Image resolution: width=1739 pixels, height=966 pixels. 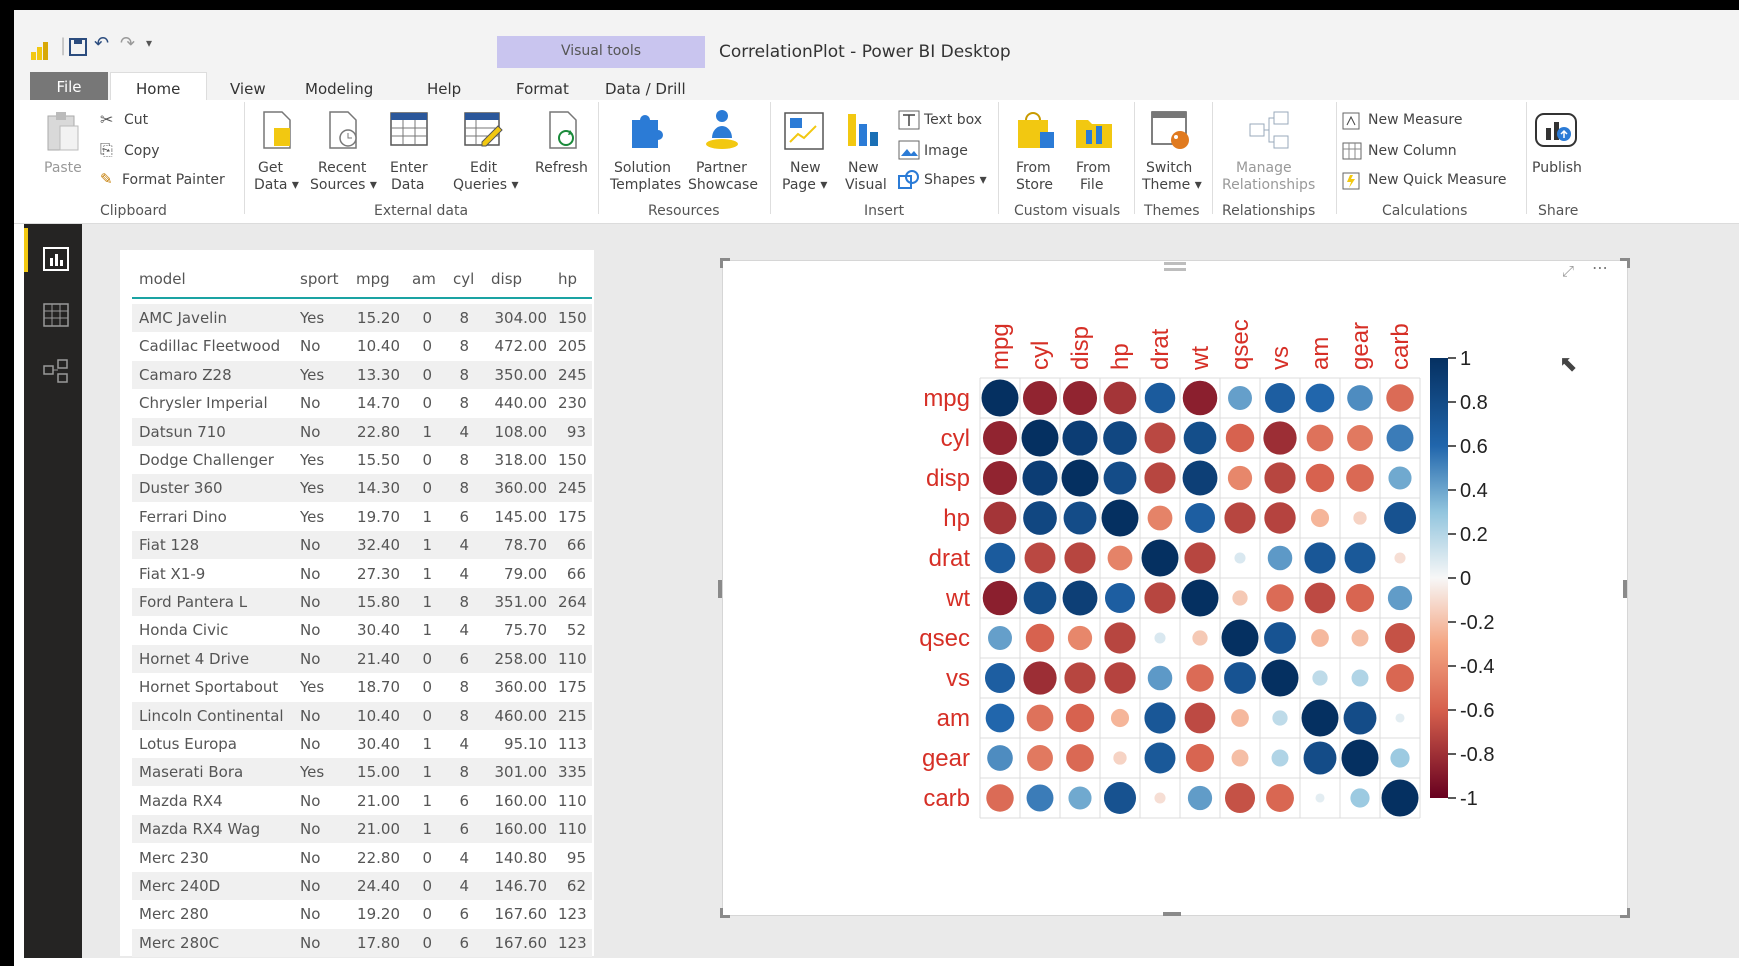 I want to click on corr-circle-hp-vs, so click(x=1280, y=518).